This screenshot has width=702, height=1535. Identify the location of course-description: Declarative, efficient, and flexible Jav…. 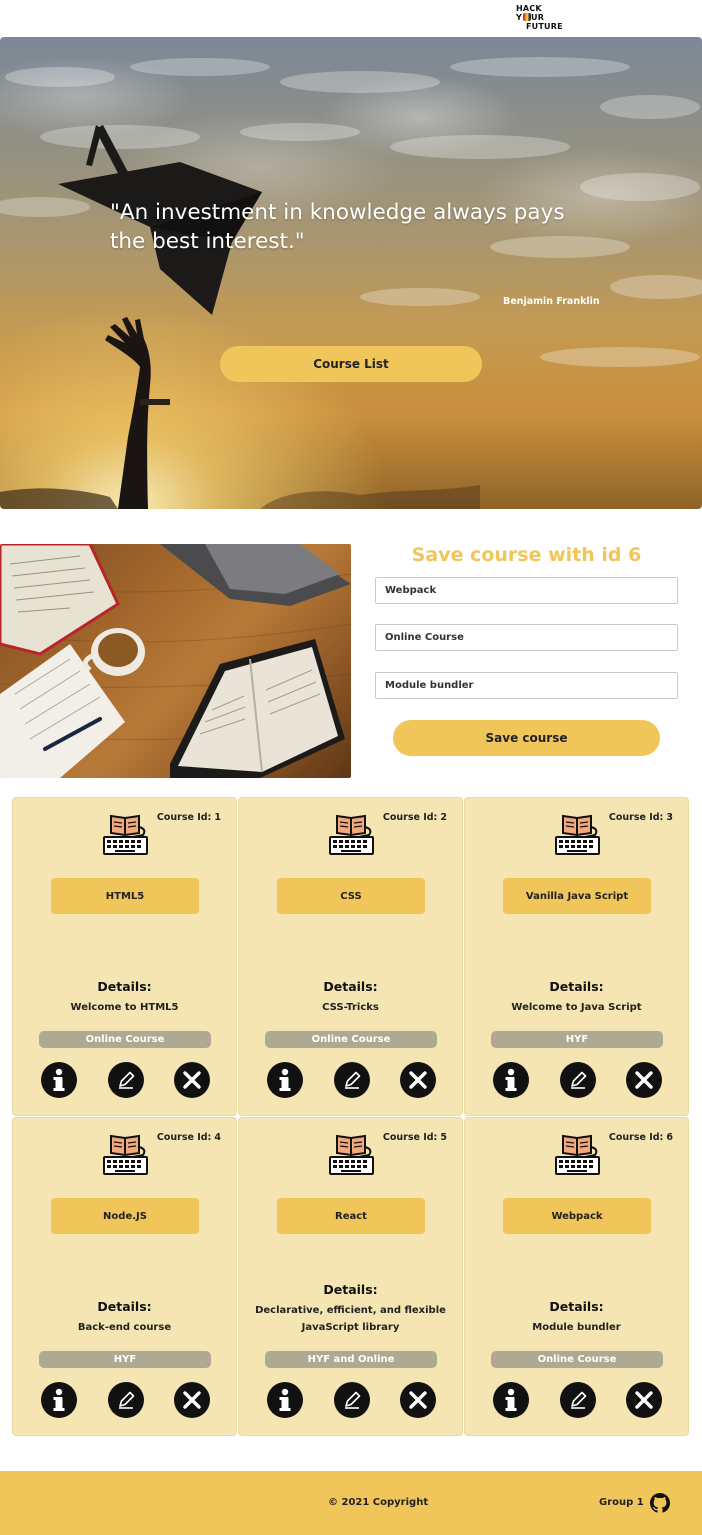
(350, 1319).